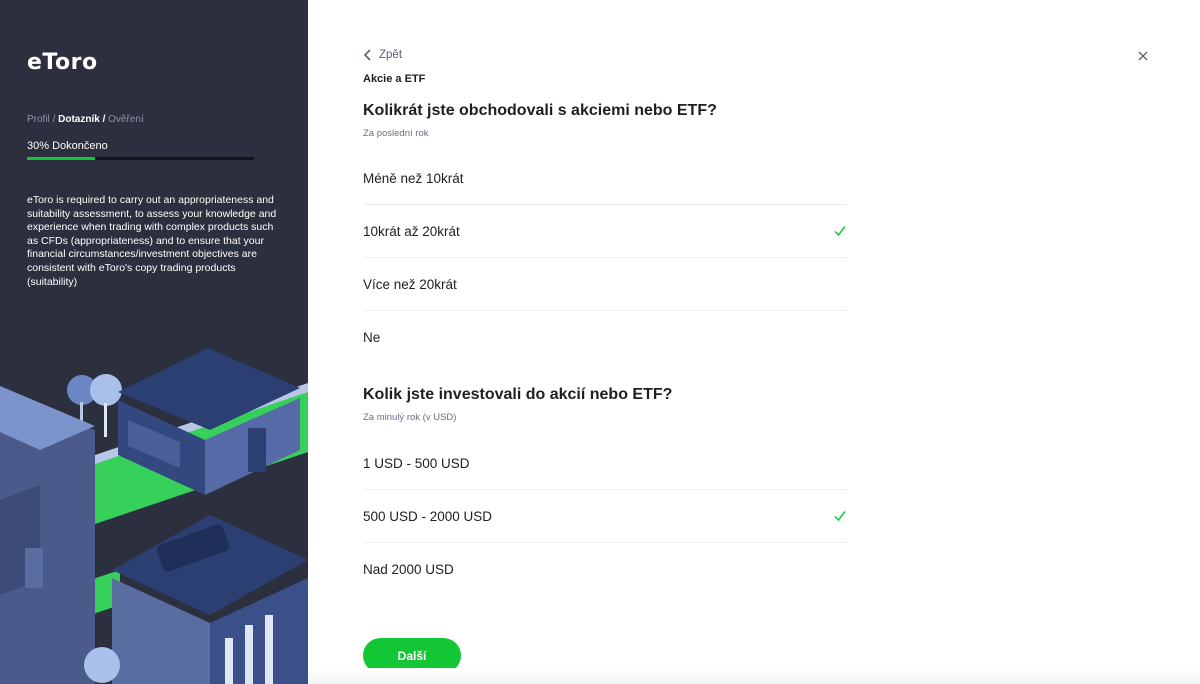 The width and height of the screenshot is (1200, 684). What do you see at coordinates (372, 337) in the screenshot?
I see `option-label: Ne` at bounding box center [372, 337].